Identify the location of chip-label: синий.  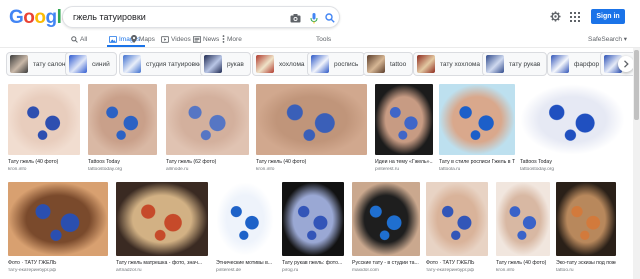
(101, 64).